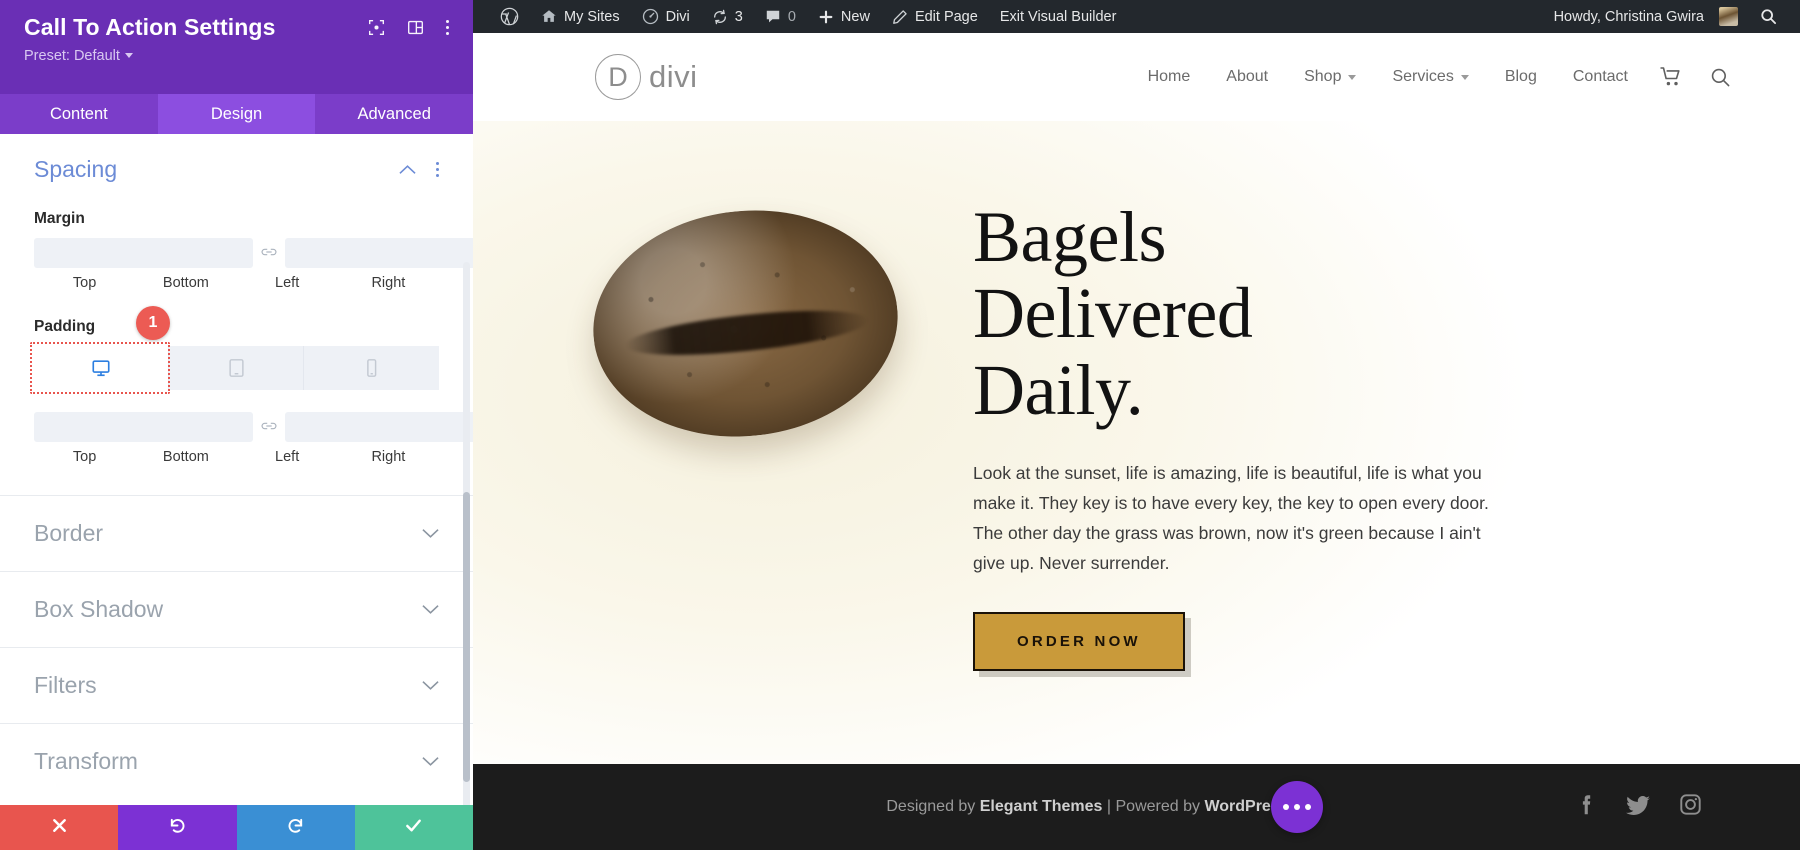  Describe the element at coordinates (177, 827) in the screenshot. I see `undo-button` at that location.